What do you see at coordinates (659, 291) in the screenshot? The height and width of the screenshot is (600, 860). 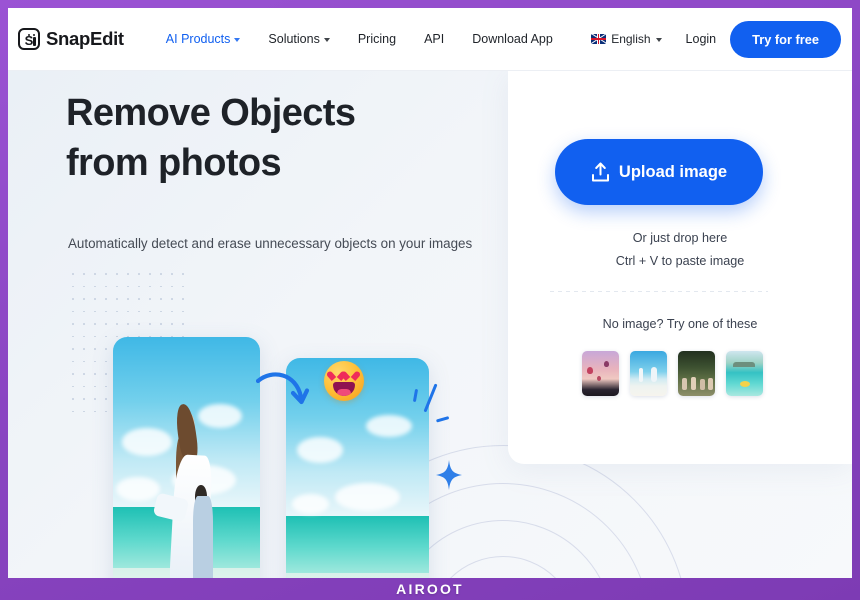 I see `card-divider` at bounding box center [659, 291].